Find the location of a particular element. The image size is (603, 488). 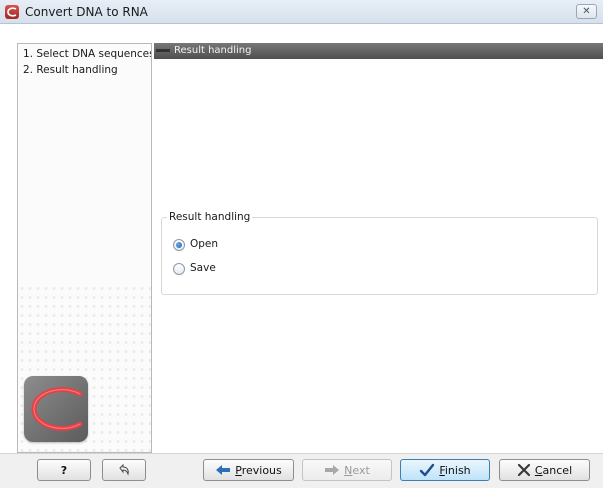

x-icon is located at coordinates (524, 470).